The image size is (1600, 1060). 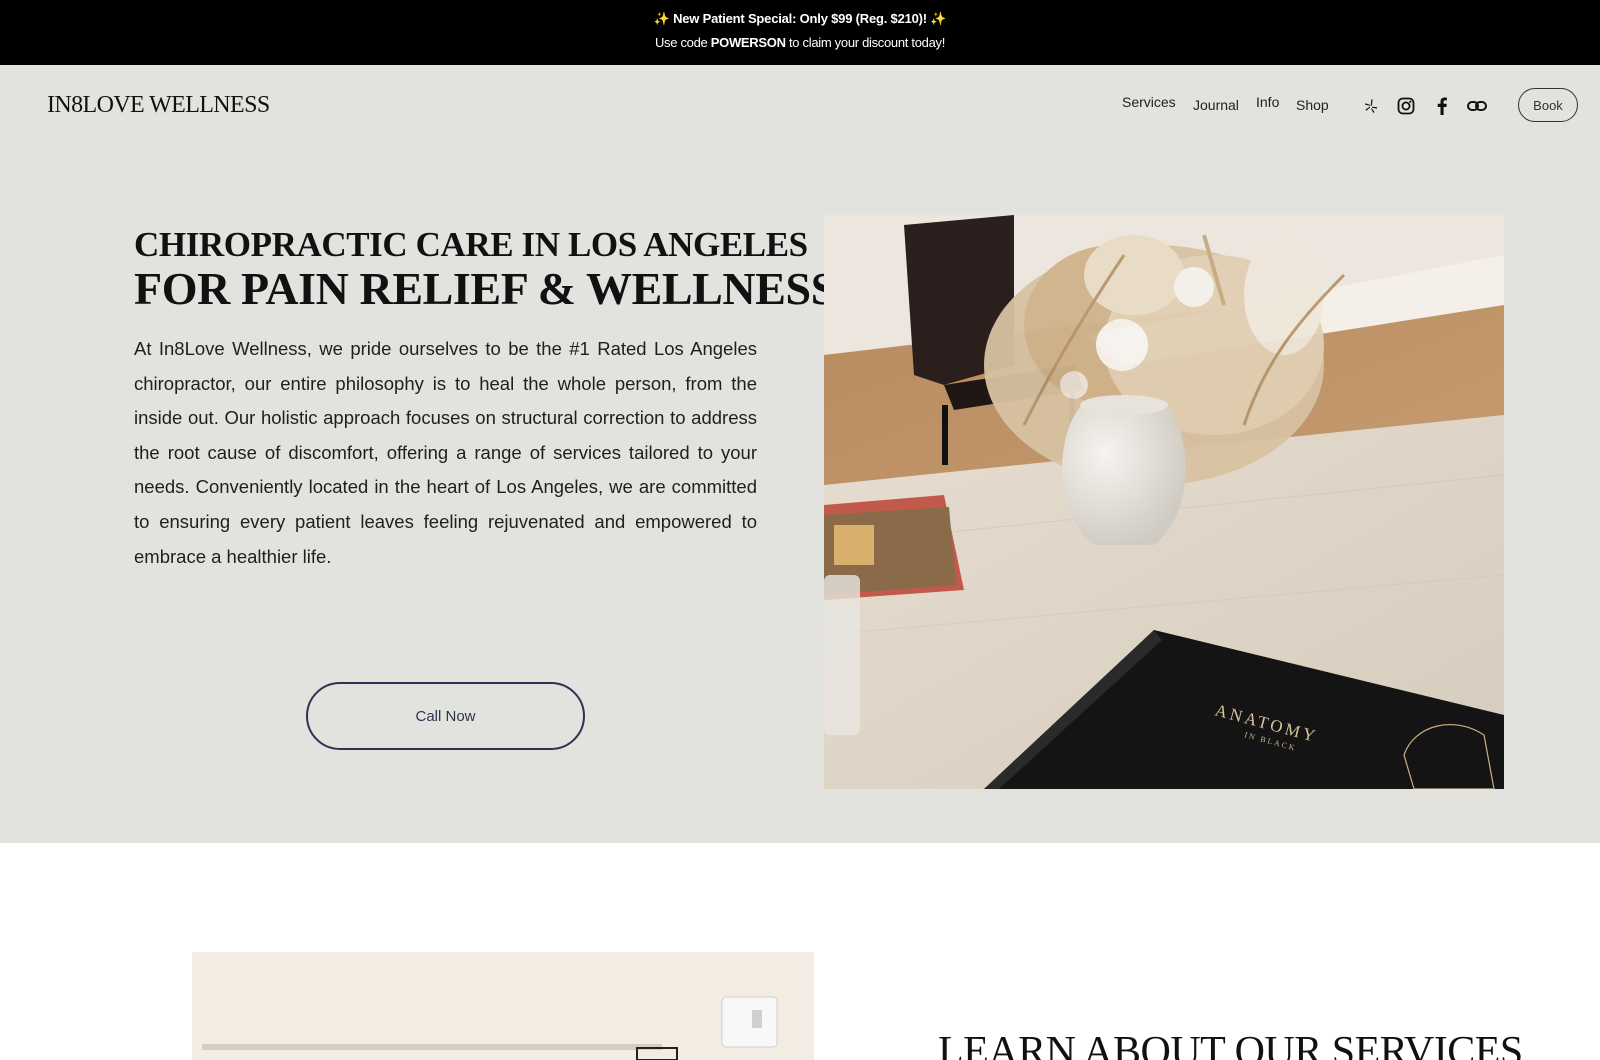 I want to click on nav-services: Services, so click(x=1149, y=102).